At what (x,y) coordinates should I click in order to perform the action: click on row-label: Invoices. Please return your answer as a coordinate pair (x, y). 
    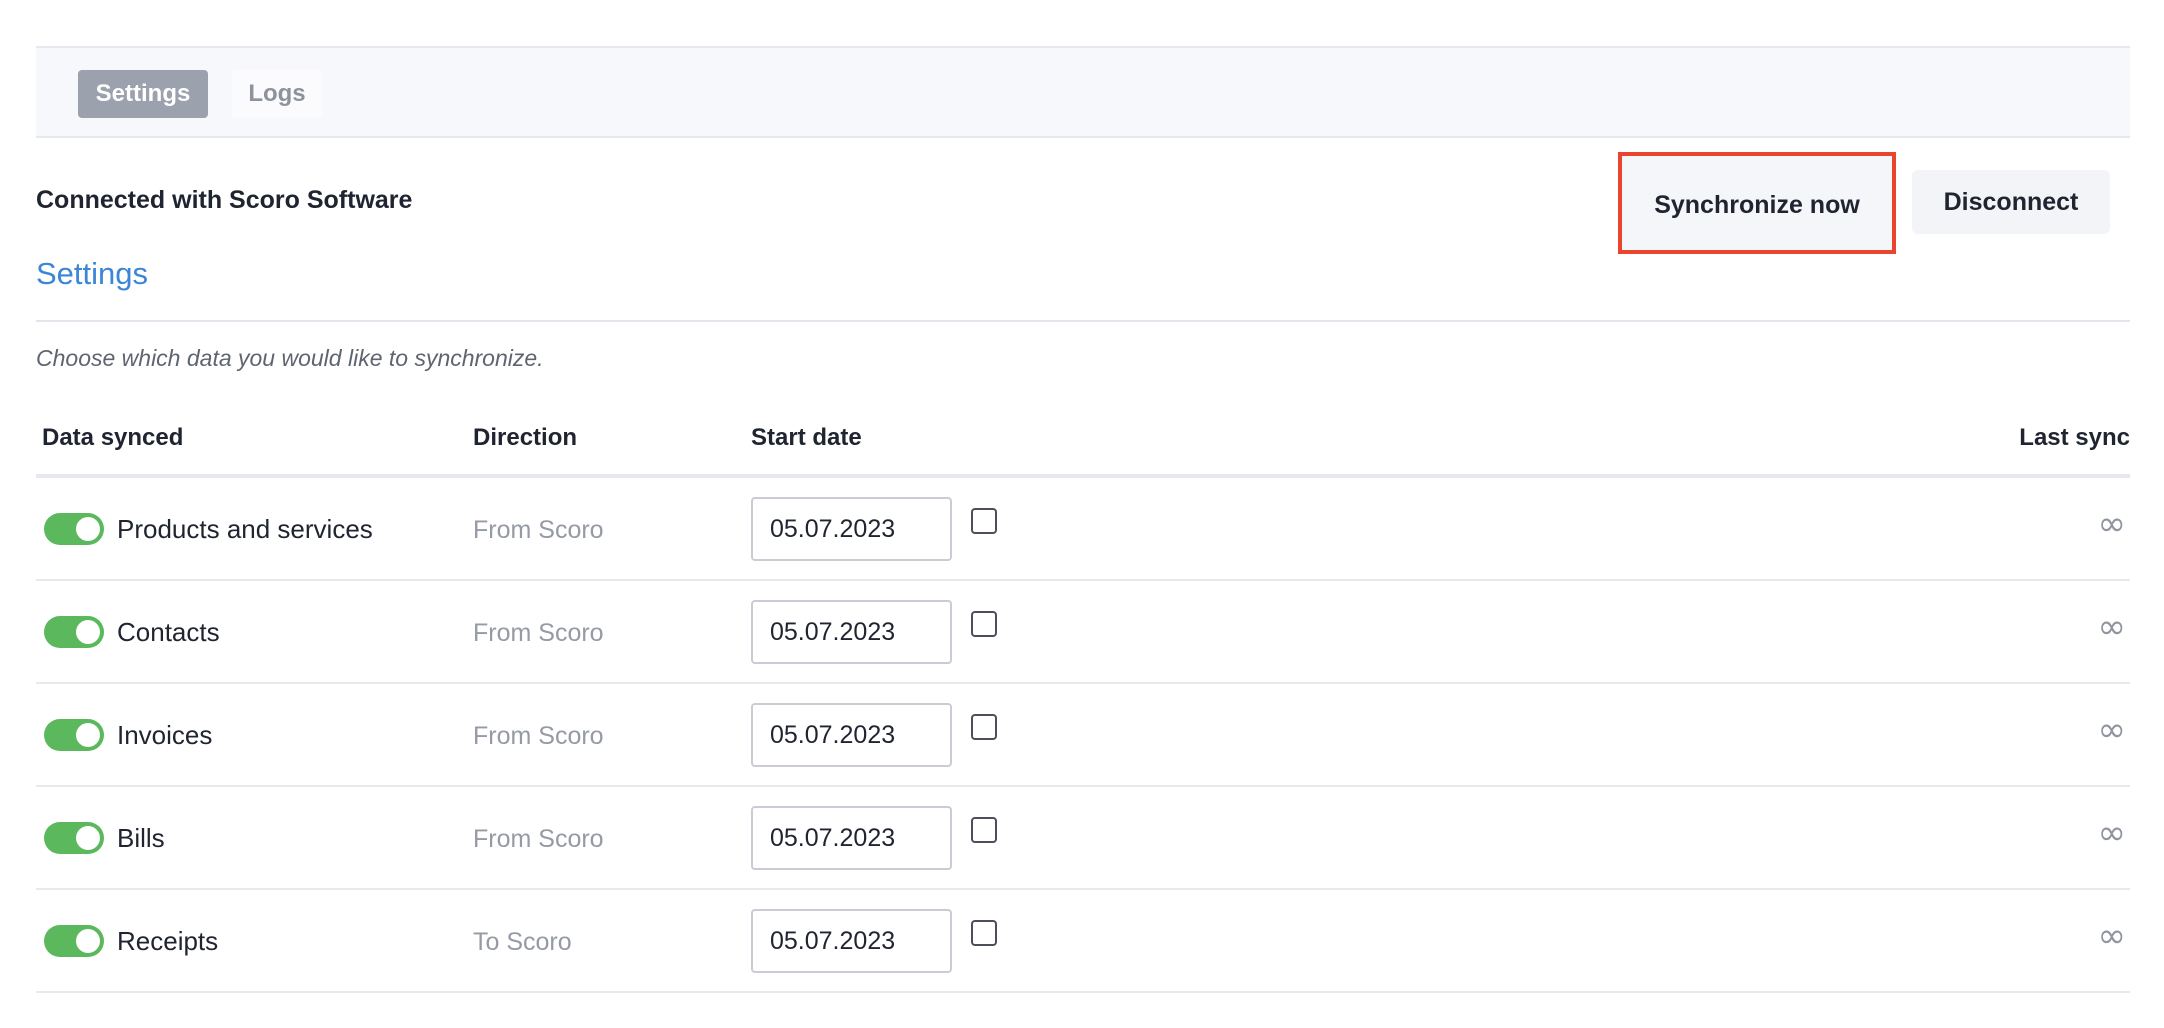
    Looking at the image, I should click on (165, 735).